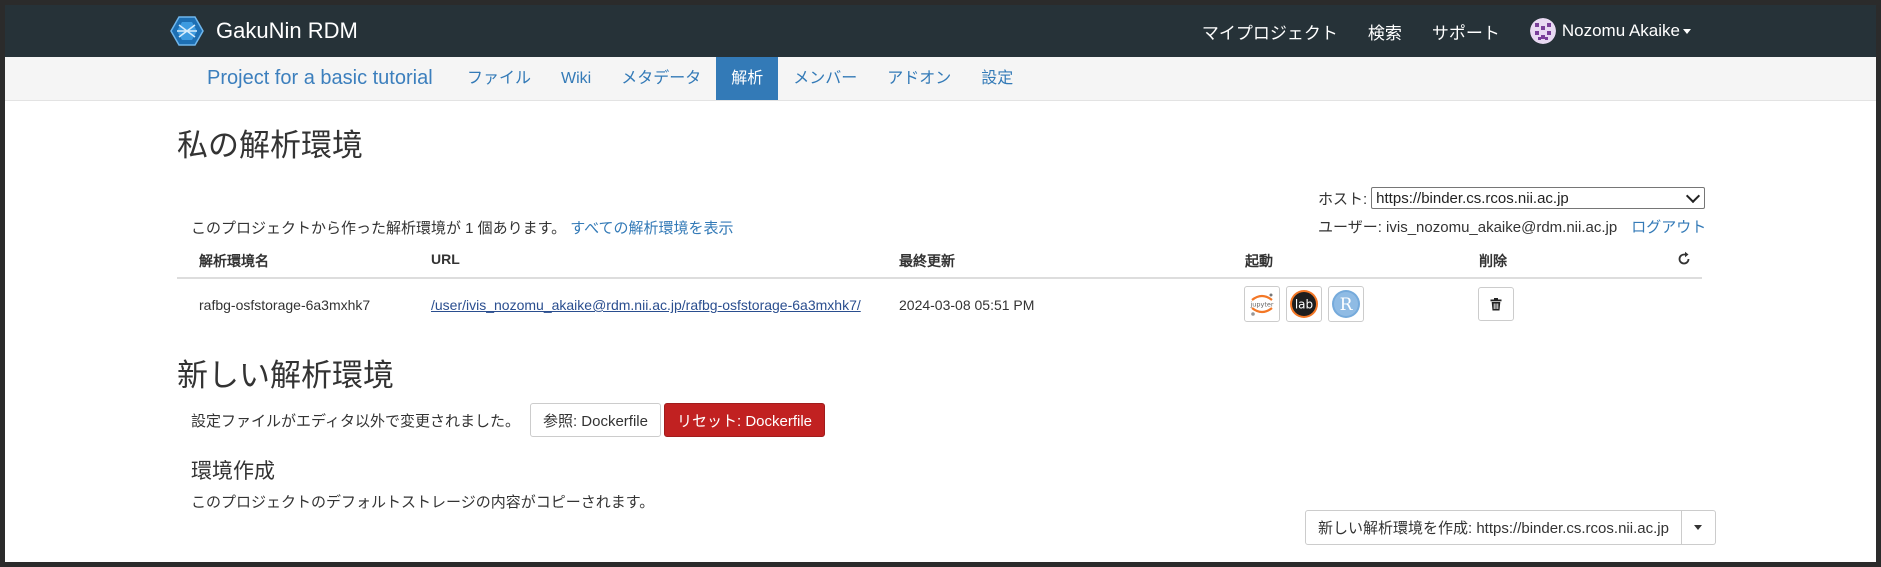 This screenshot has height=567, width=1881. I want to click on table-header: 解析環境名 URL 最終更新 起動 削除, so click(939, 261).